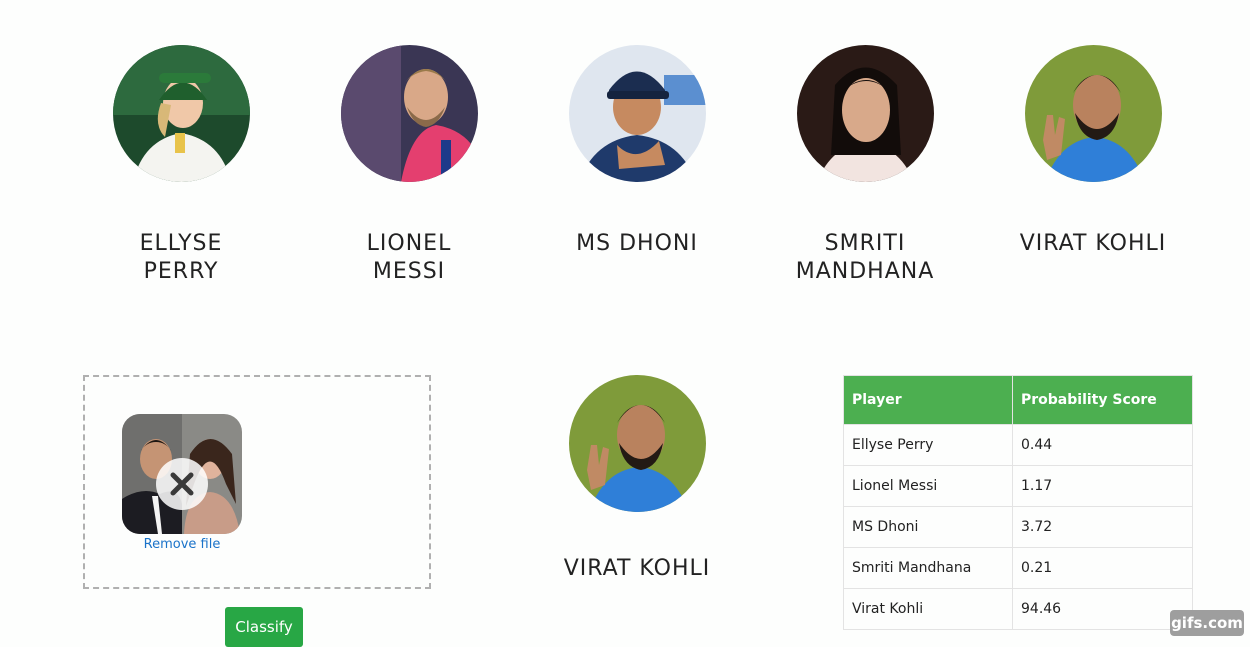 This screenshot has height=647, width=1250. Describe the element at coordinates (928, 568) in the screenshot. I see `player-cell: Smriti Mandhana` at that location.